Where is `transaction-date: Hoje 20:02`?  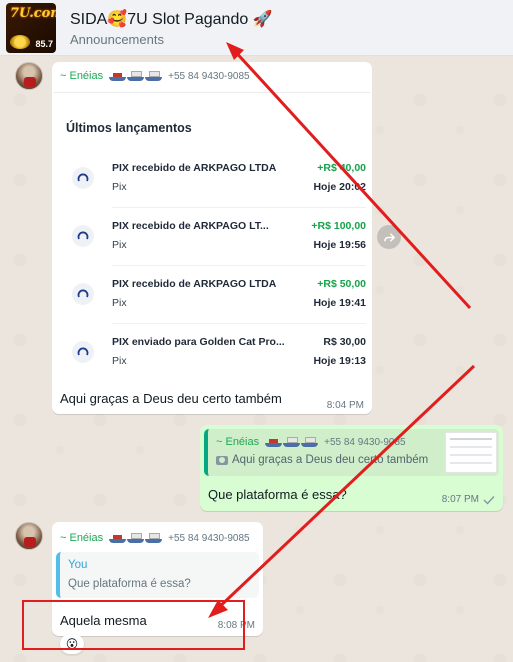
transaction-date: Hoje 20:02 is located at coordinates (339, 187).